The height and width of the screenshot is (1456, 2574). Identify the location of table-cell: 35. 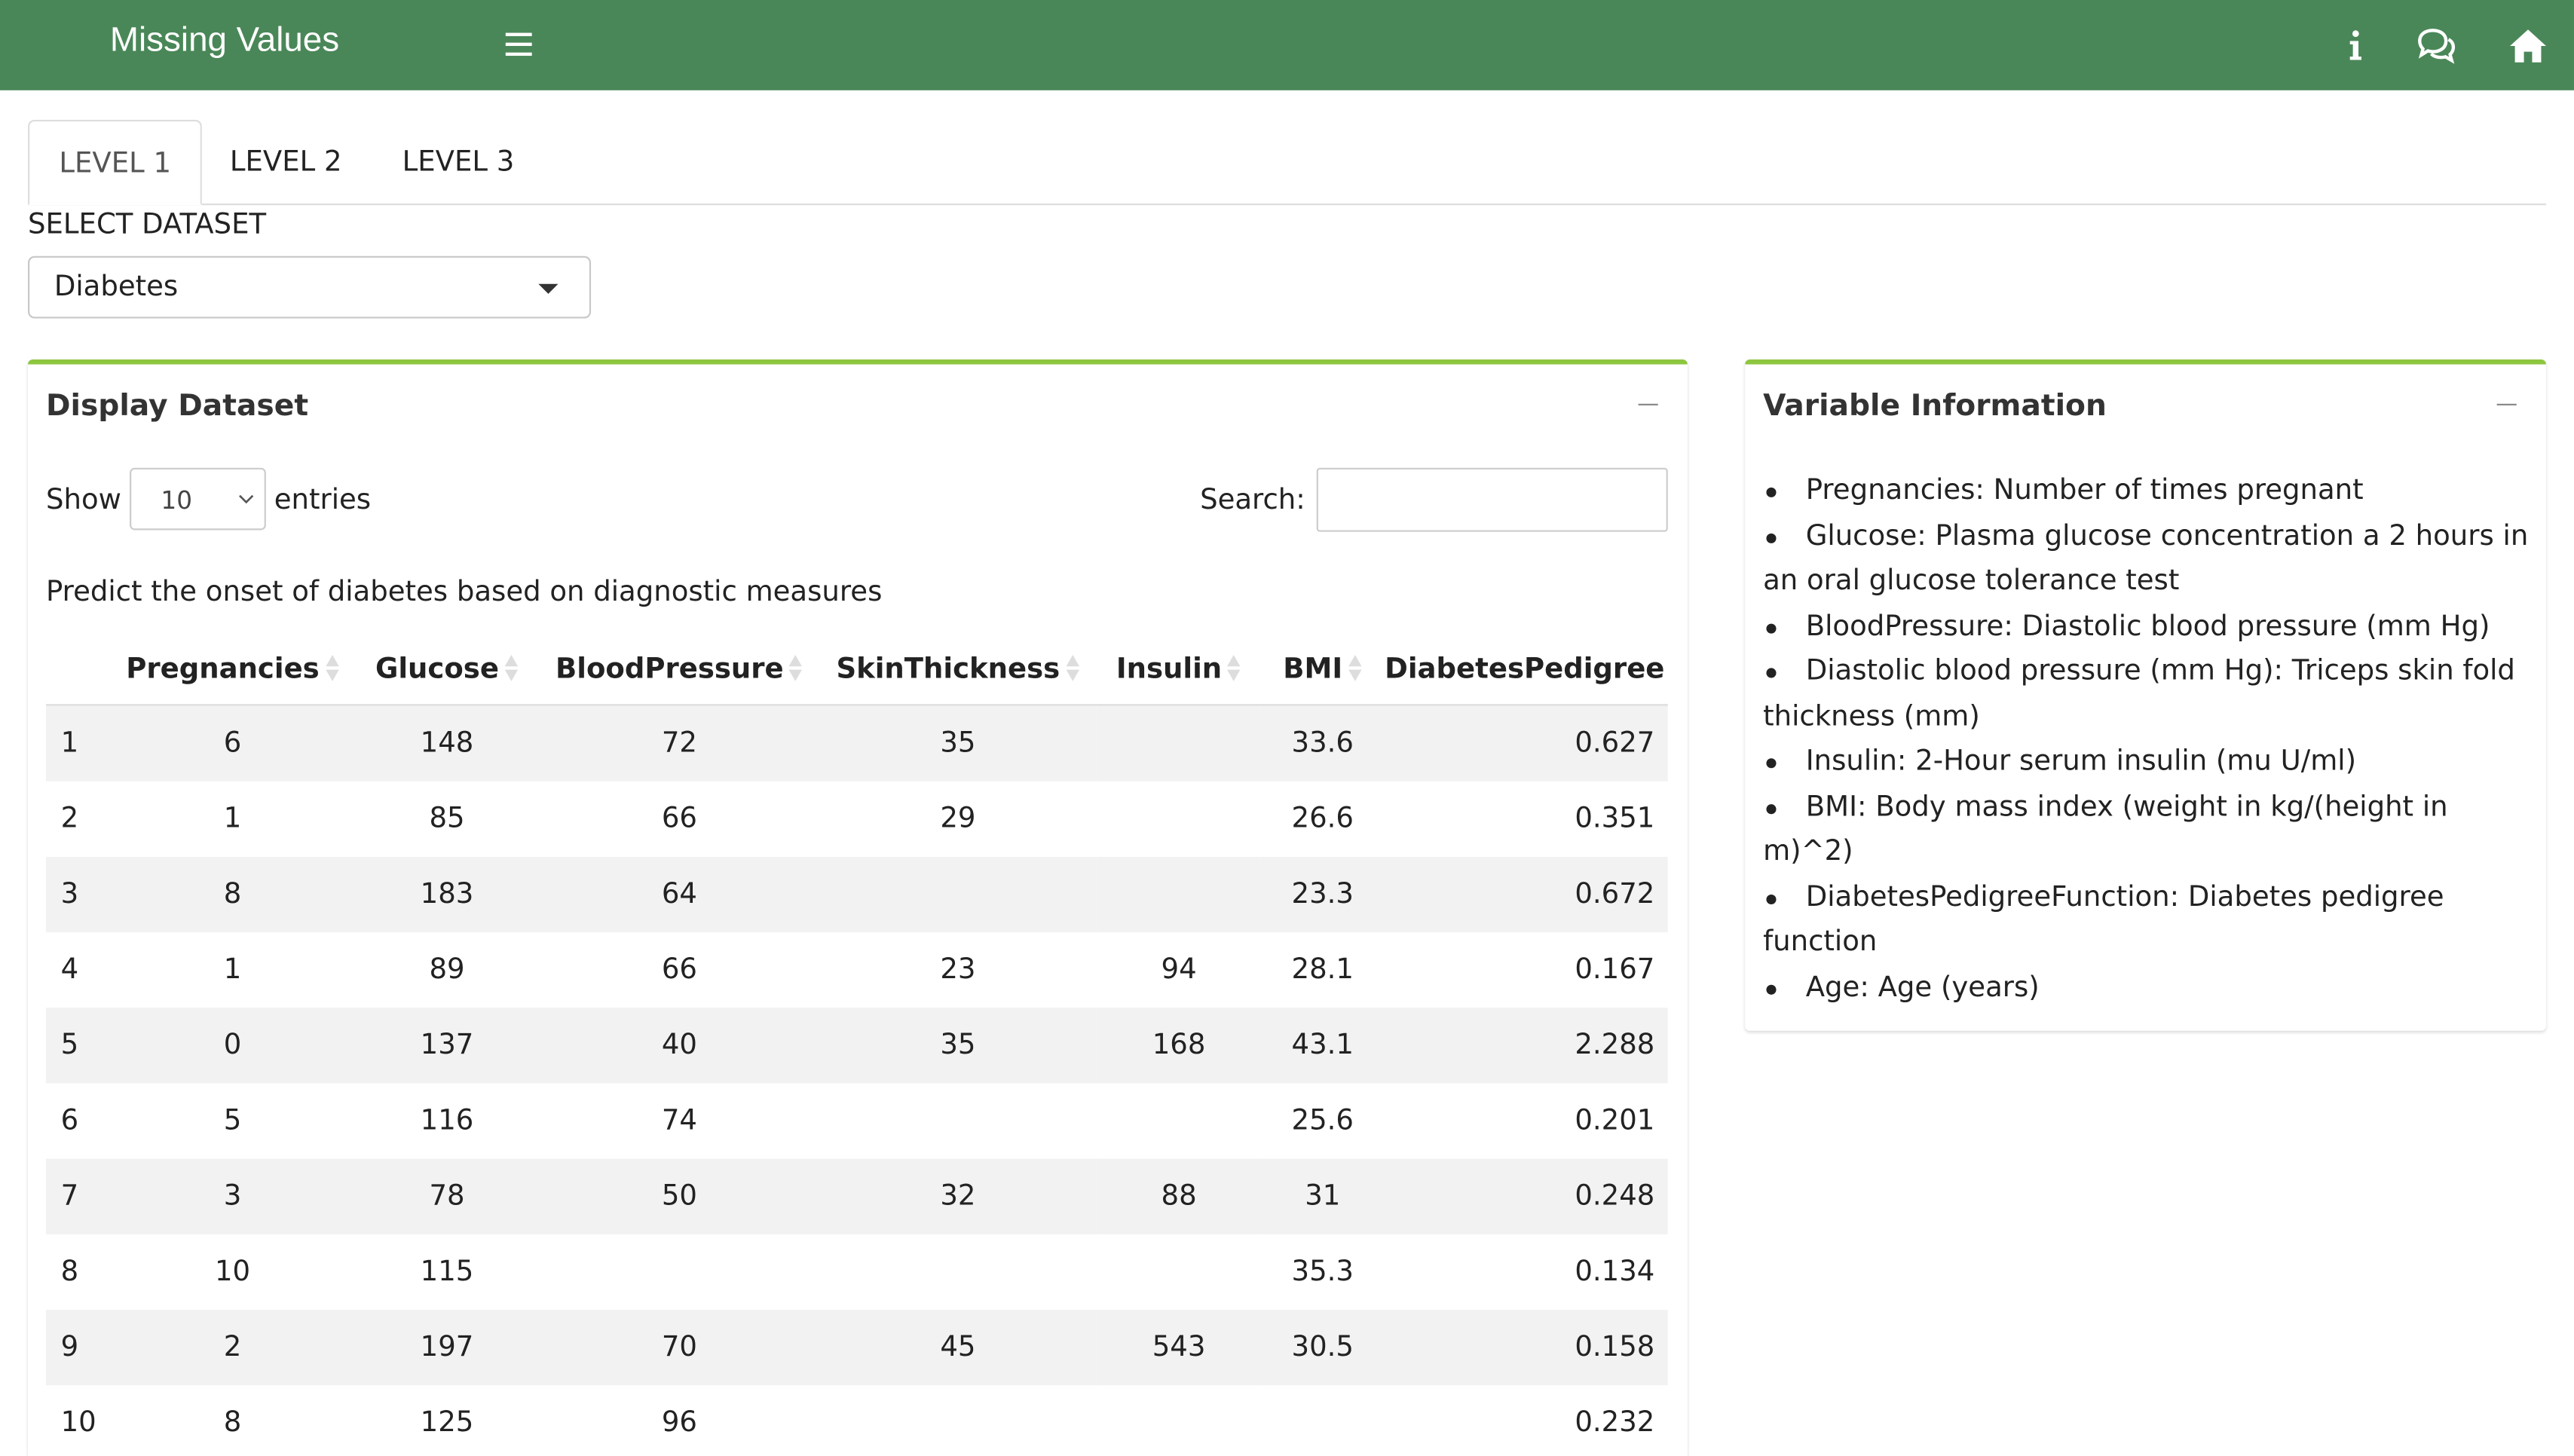
(958, 743).